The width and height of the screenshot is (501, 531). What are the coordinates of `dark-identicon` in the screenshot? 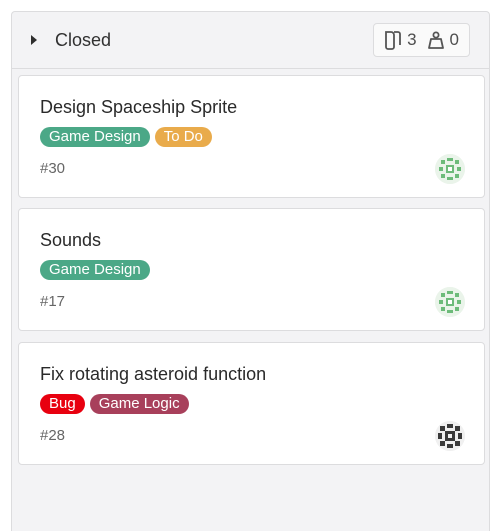 It's located at (450, 436).